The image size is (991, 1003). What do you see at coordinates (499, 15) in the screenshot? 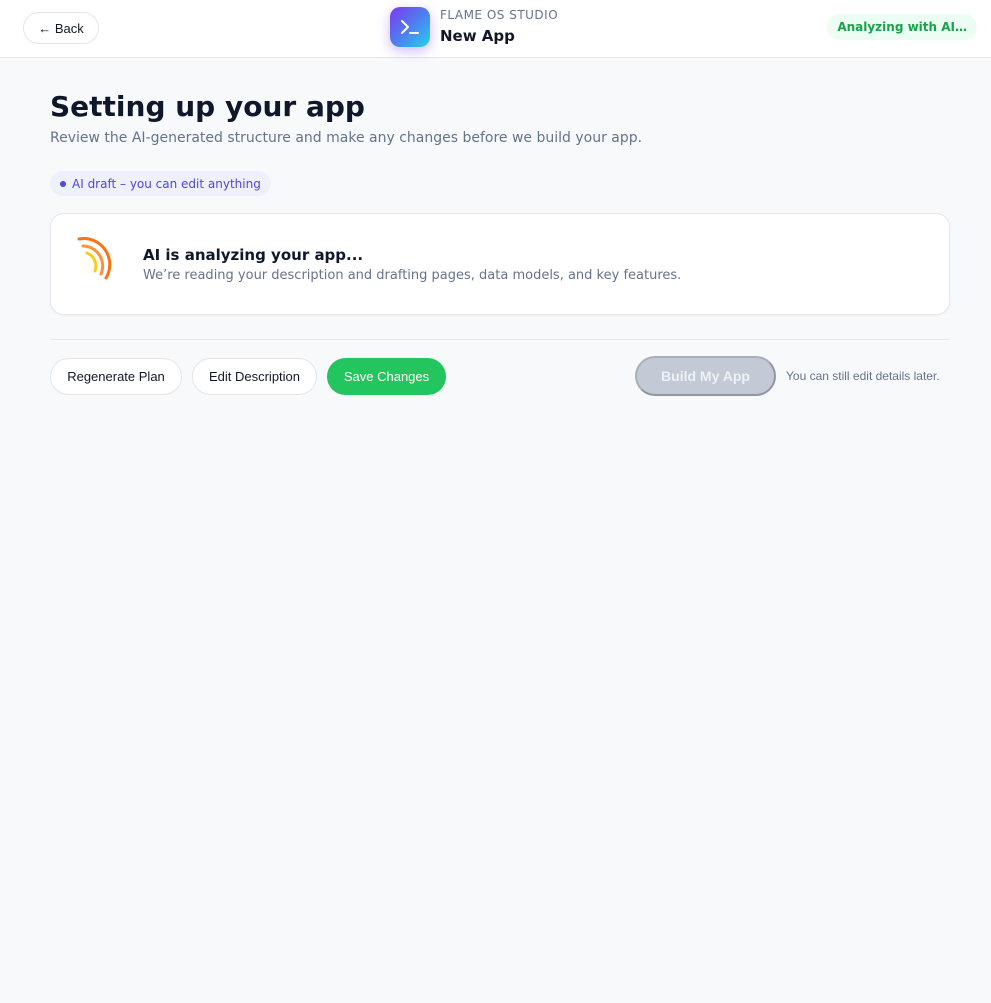
I see `brand-eyebrow: FLAME OS STUDIO` at bounding box center [499, 15].